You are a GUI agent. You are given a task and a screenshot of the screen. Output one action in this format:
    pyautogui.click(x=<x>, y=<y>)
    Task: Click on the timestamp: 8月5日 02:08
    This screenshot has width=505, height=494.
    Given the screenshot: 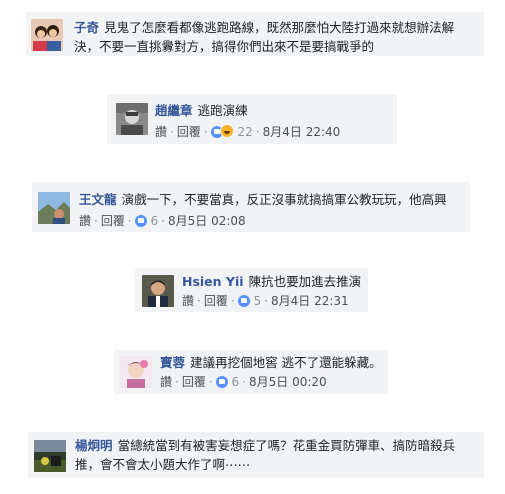 What is the action you would take?
    pyautogui.click(x=207, y=221)
    